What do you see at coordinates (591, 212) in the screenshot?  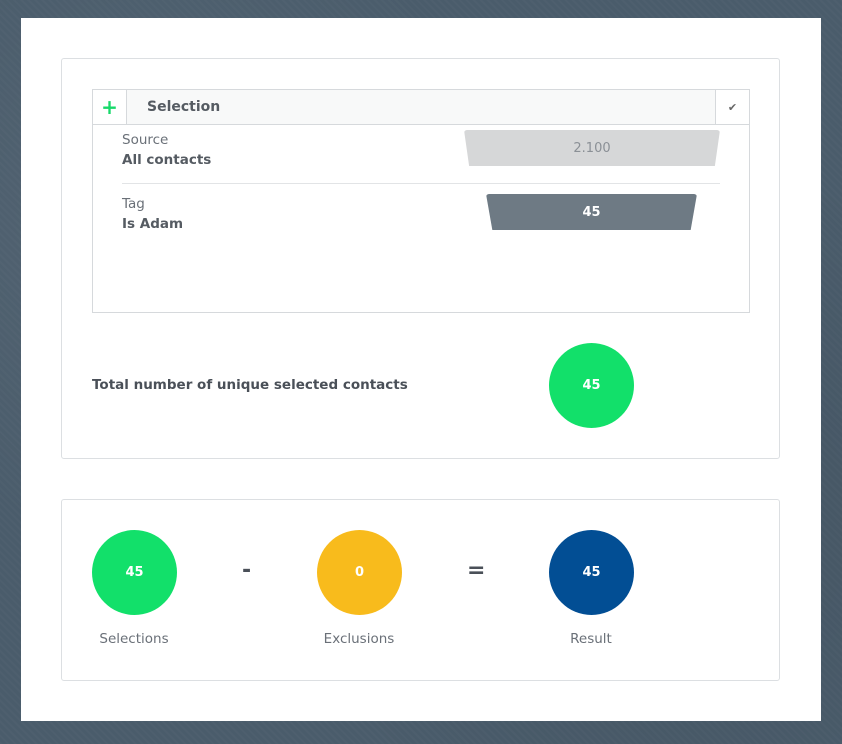 I see `funnel-bar-tag: 45` at bounding box center [591, 212].